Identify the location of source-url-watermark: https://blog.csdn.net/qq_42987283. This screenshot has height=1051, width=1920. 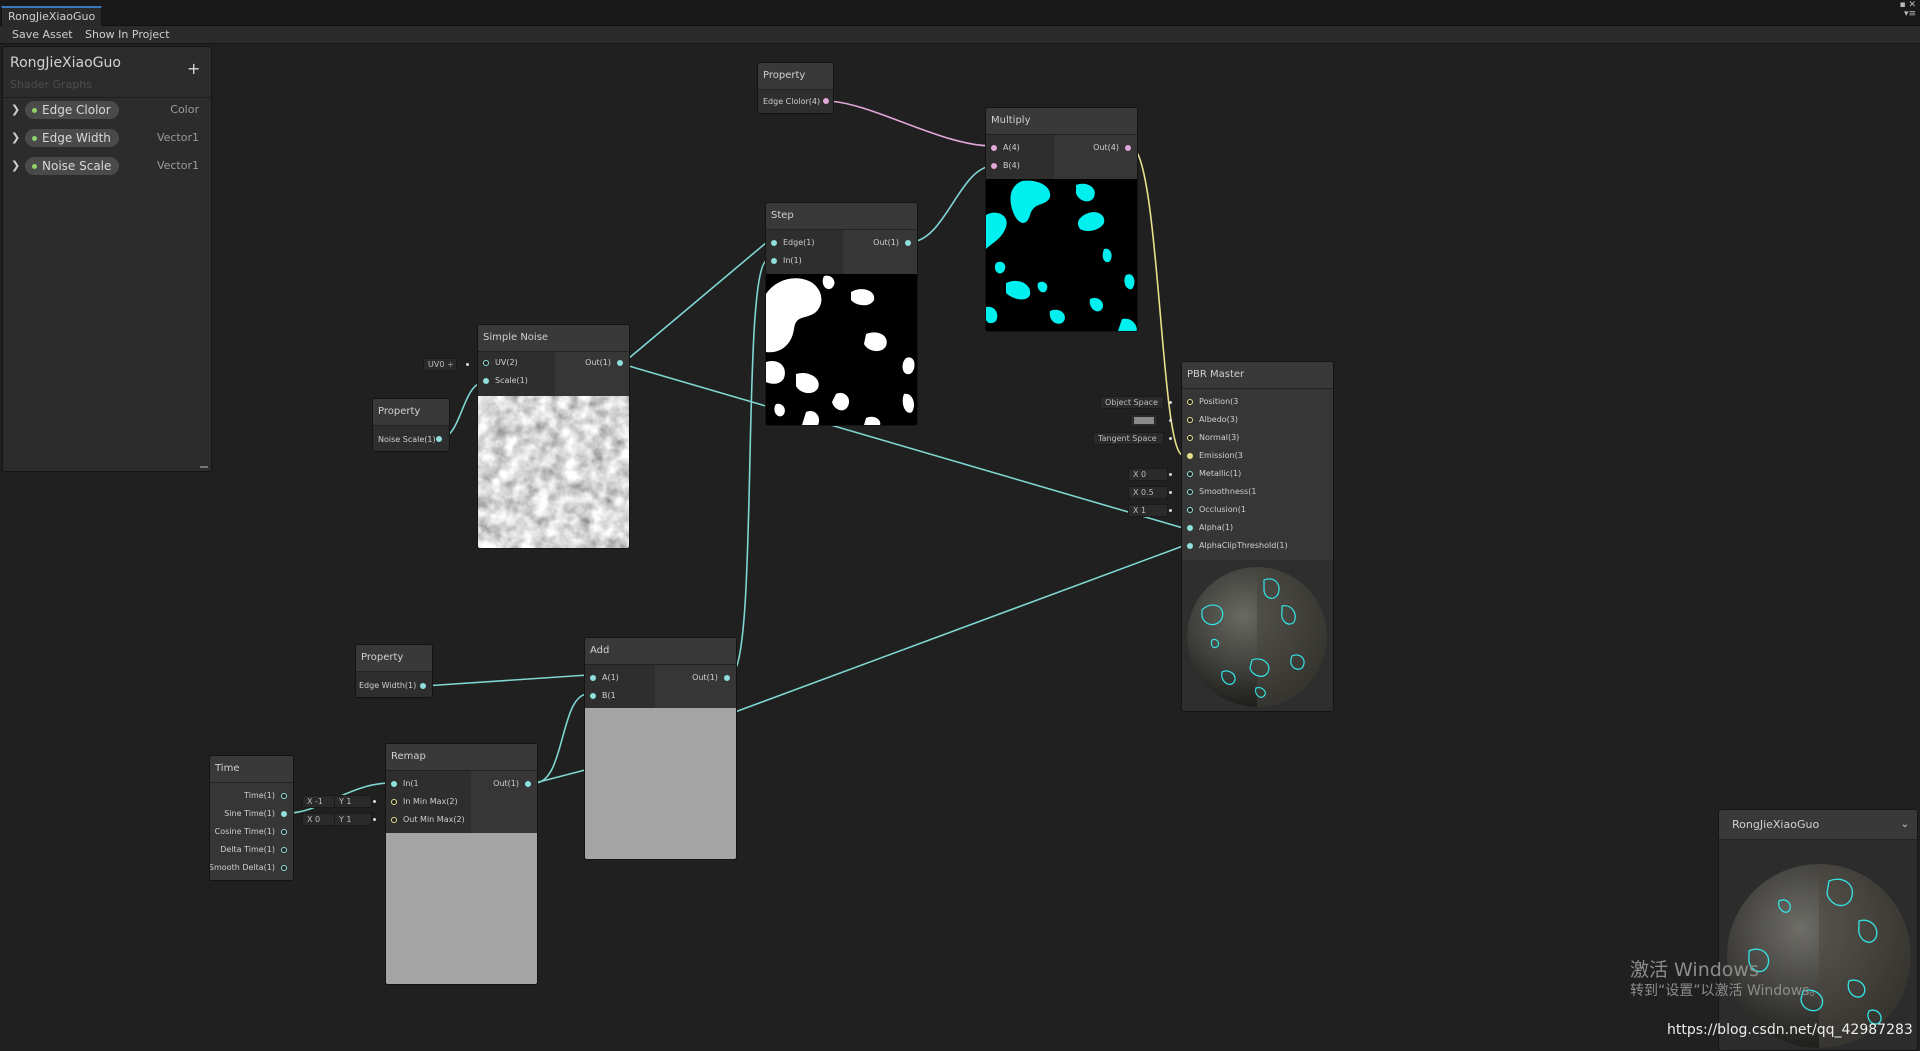
(1790, 1030).